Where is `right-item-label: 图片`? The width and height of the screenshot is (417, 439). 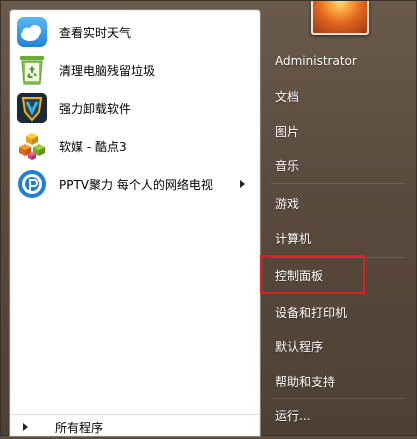 right-item-label: 图片 is located at coordinates (287, 131).